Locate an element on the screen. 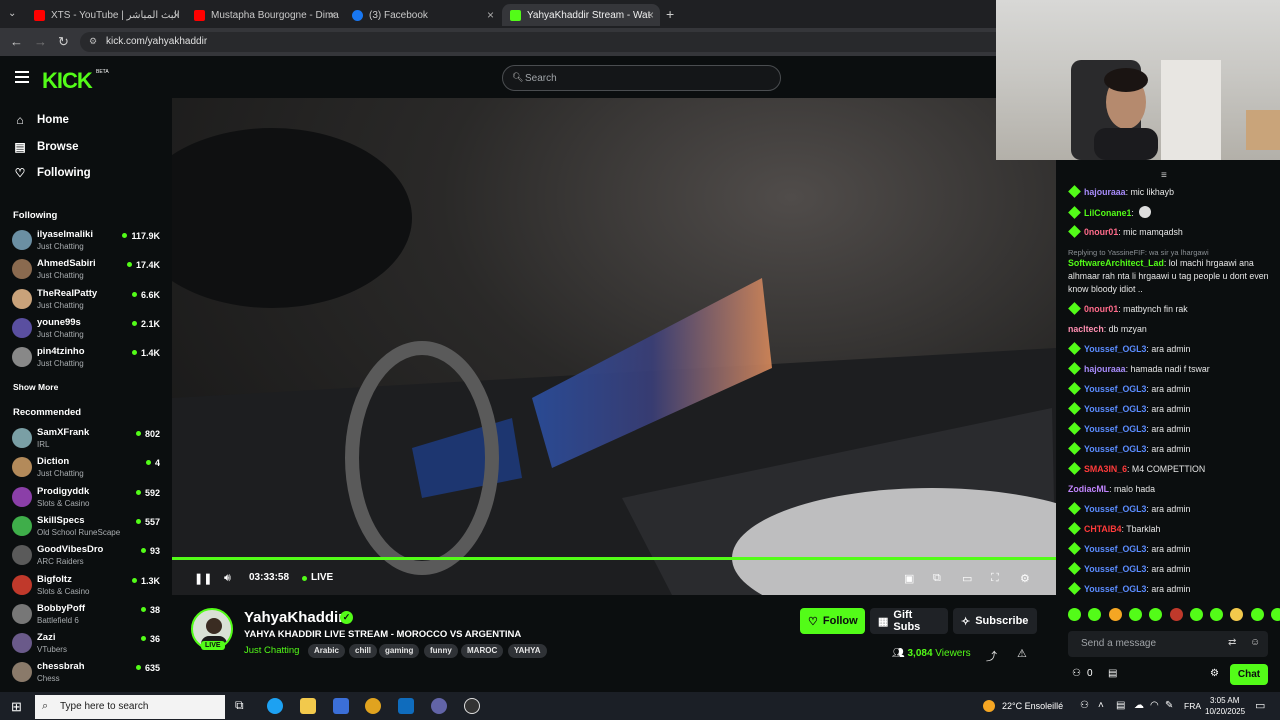 Image resolution: width=1280 pixels, height=720 pixels. wifi-icon: ◠ is located at coordinates (1154, 705).